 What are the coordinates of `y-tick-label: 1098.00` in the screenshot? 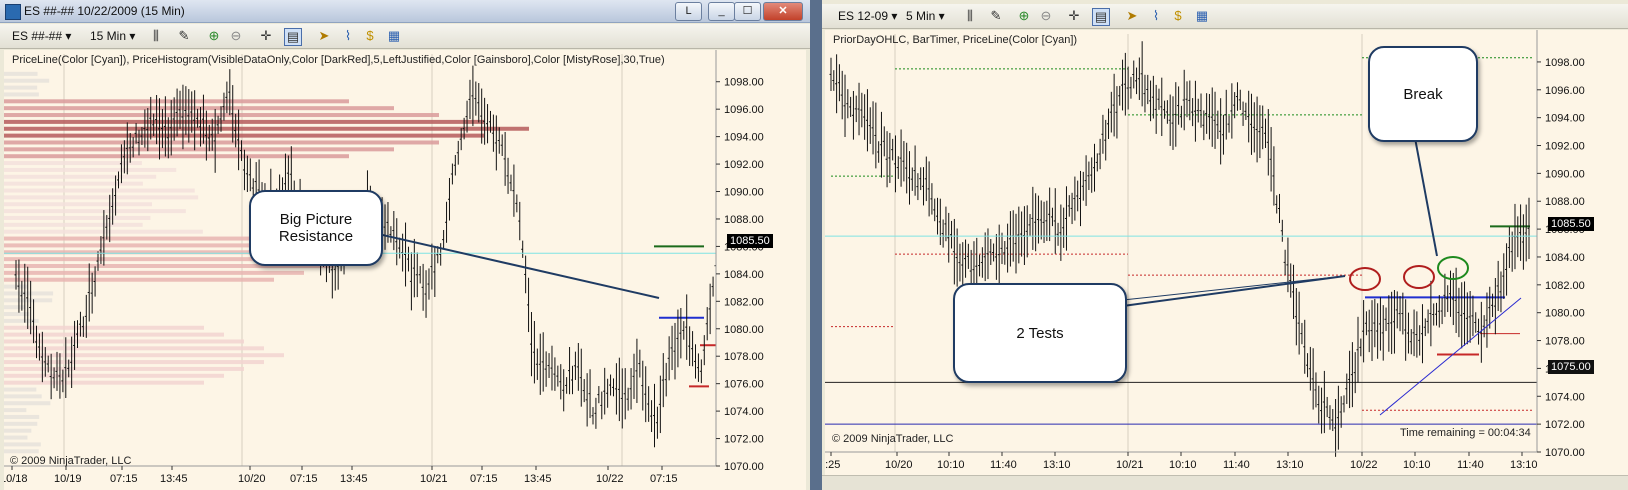 It's located at (744, 83).